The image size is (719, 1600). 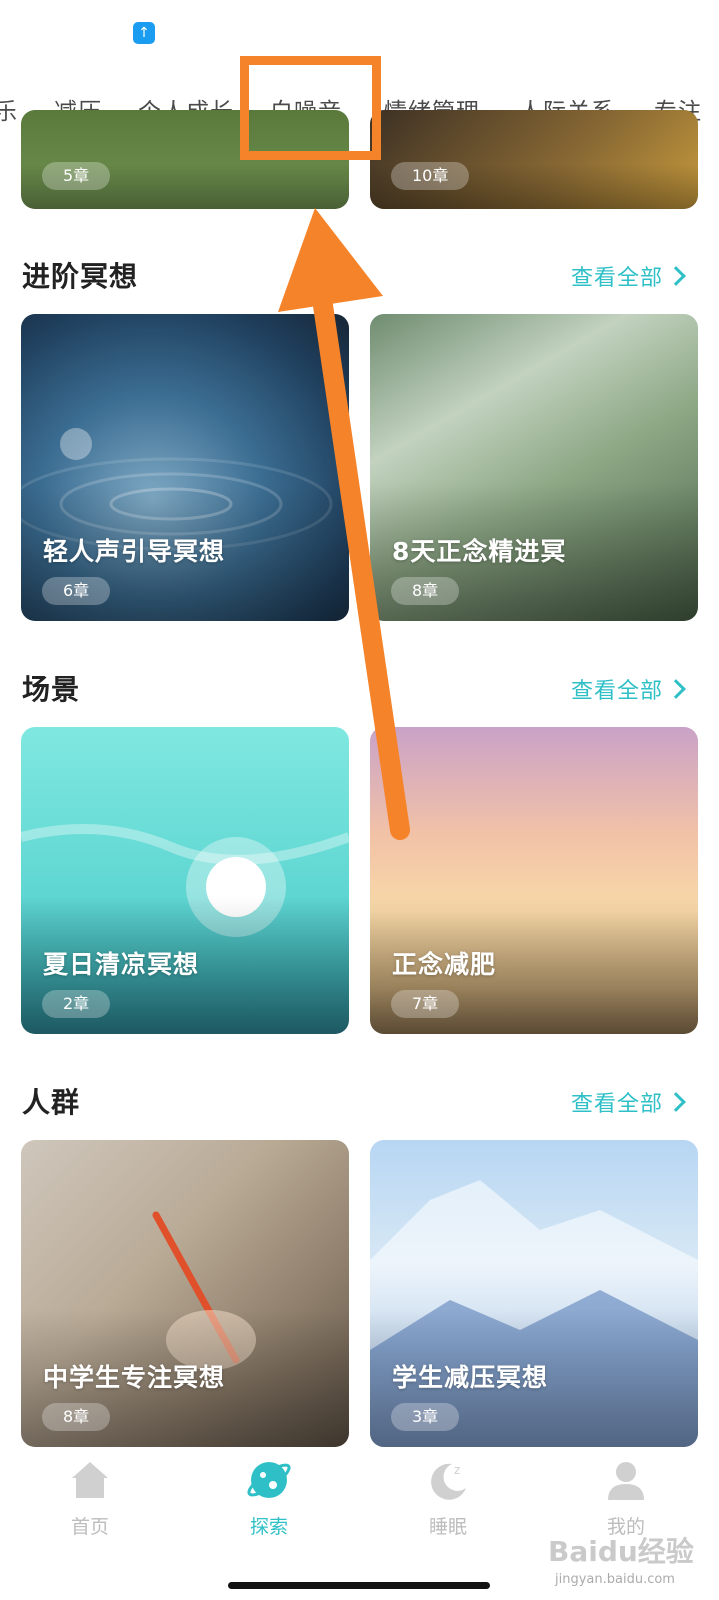 I want to click on baidu-watermark-url: jingyan.baidu.com, so click(x=615, y=1579).